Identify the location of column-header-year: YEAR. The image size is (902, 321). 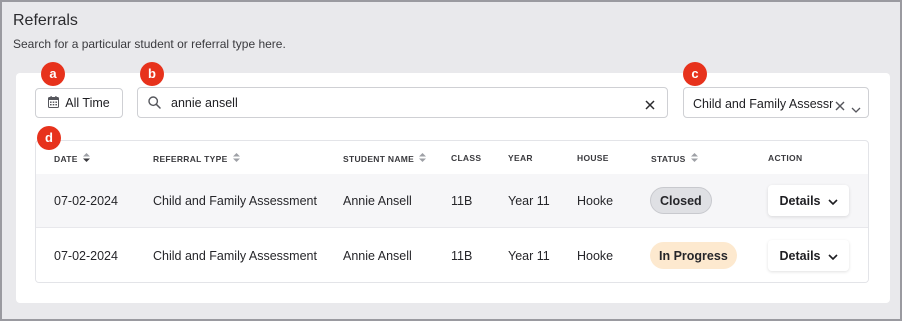
(520, 158).